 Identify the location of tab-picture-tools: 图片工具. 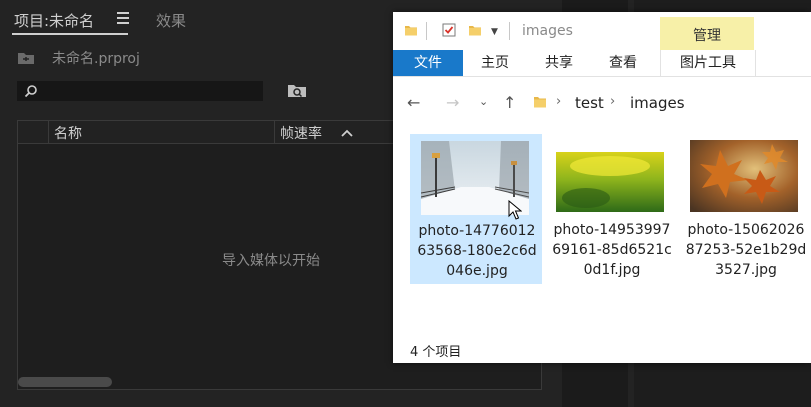
(708, 63).